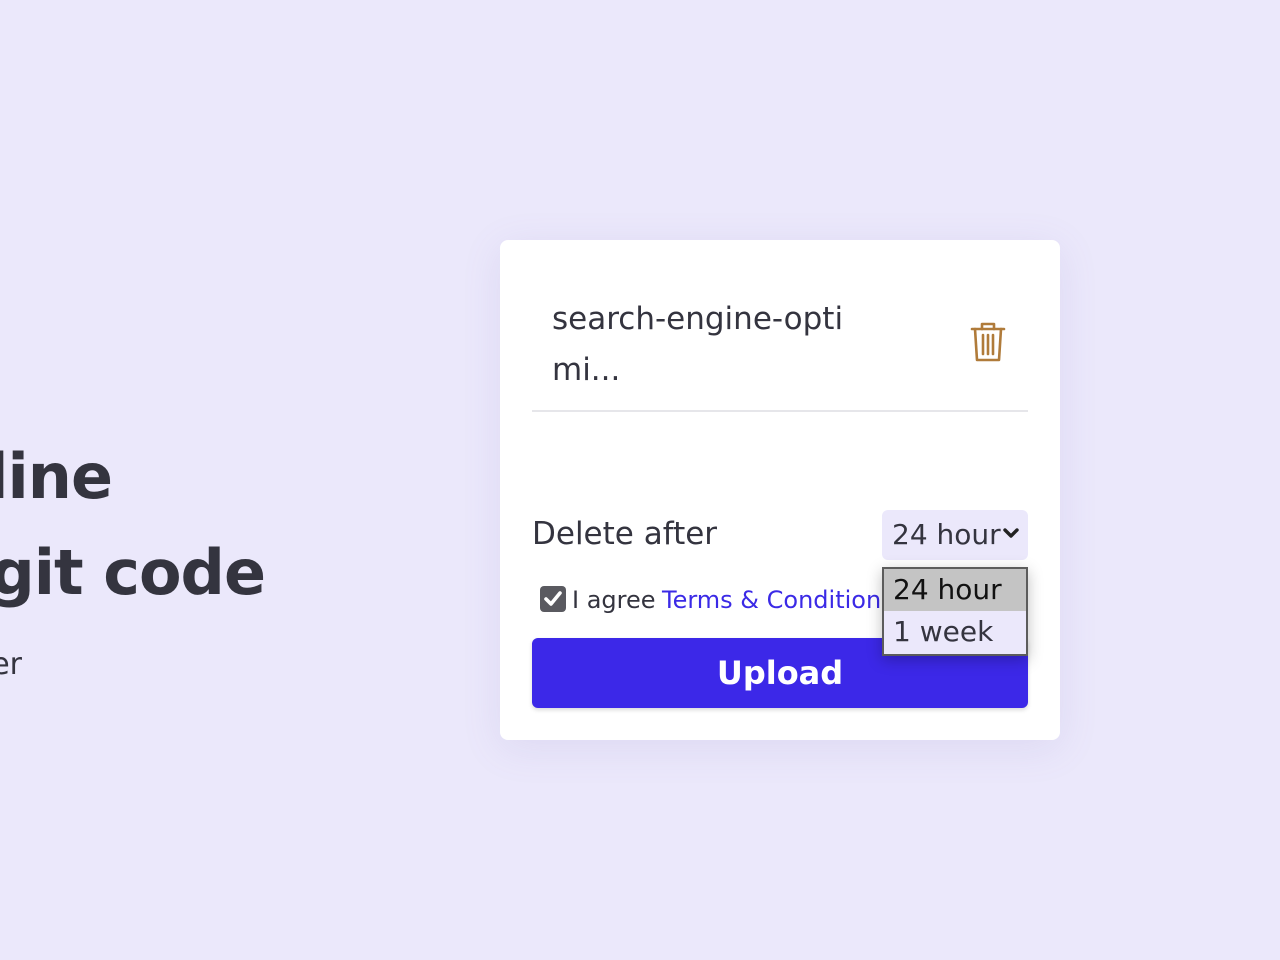 The image size is (1280, 960). I want to click on terms-link: Terms & Conditions, so click(778, 600).